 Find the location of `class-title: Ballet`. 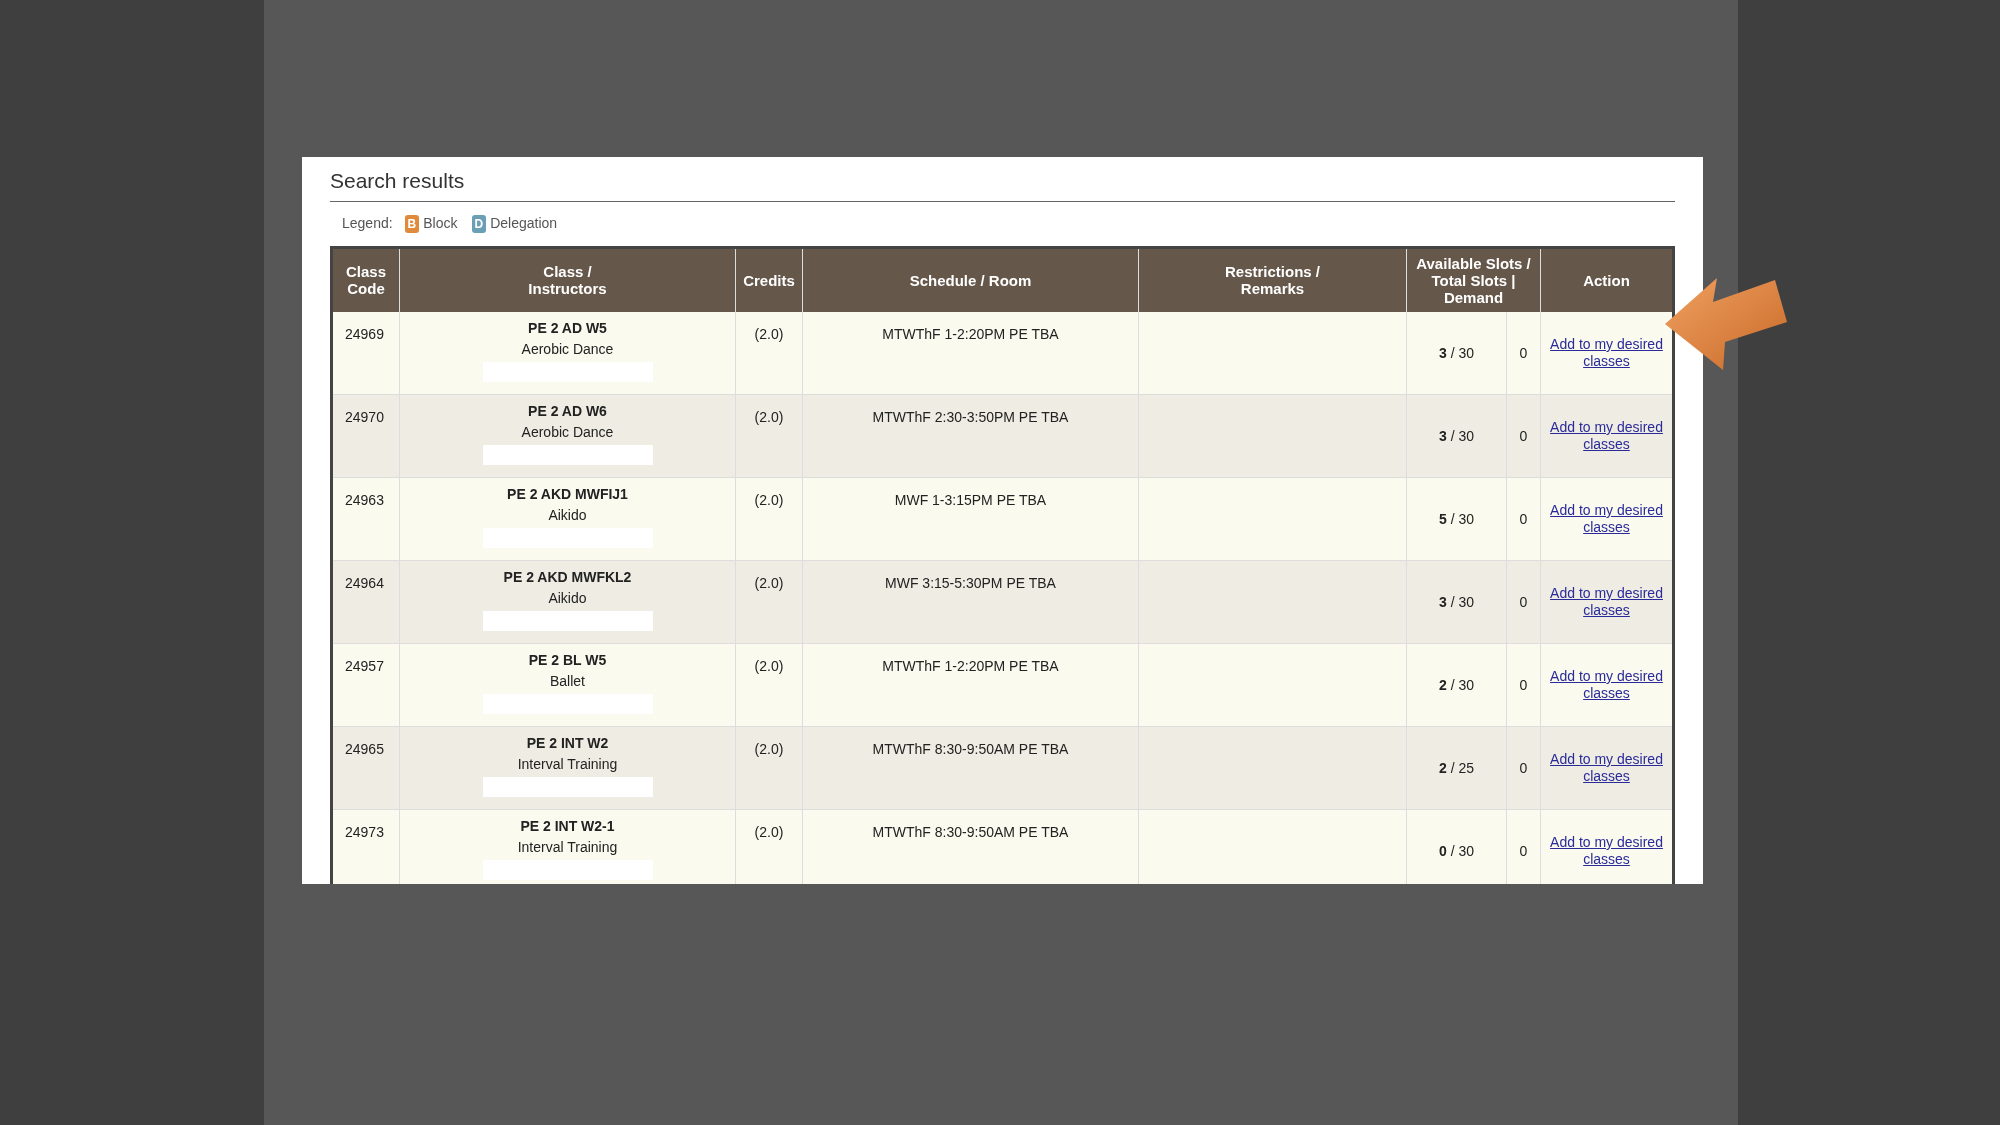

class-title: Ballet is located at coordinates (567, 681).